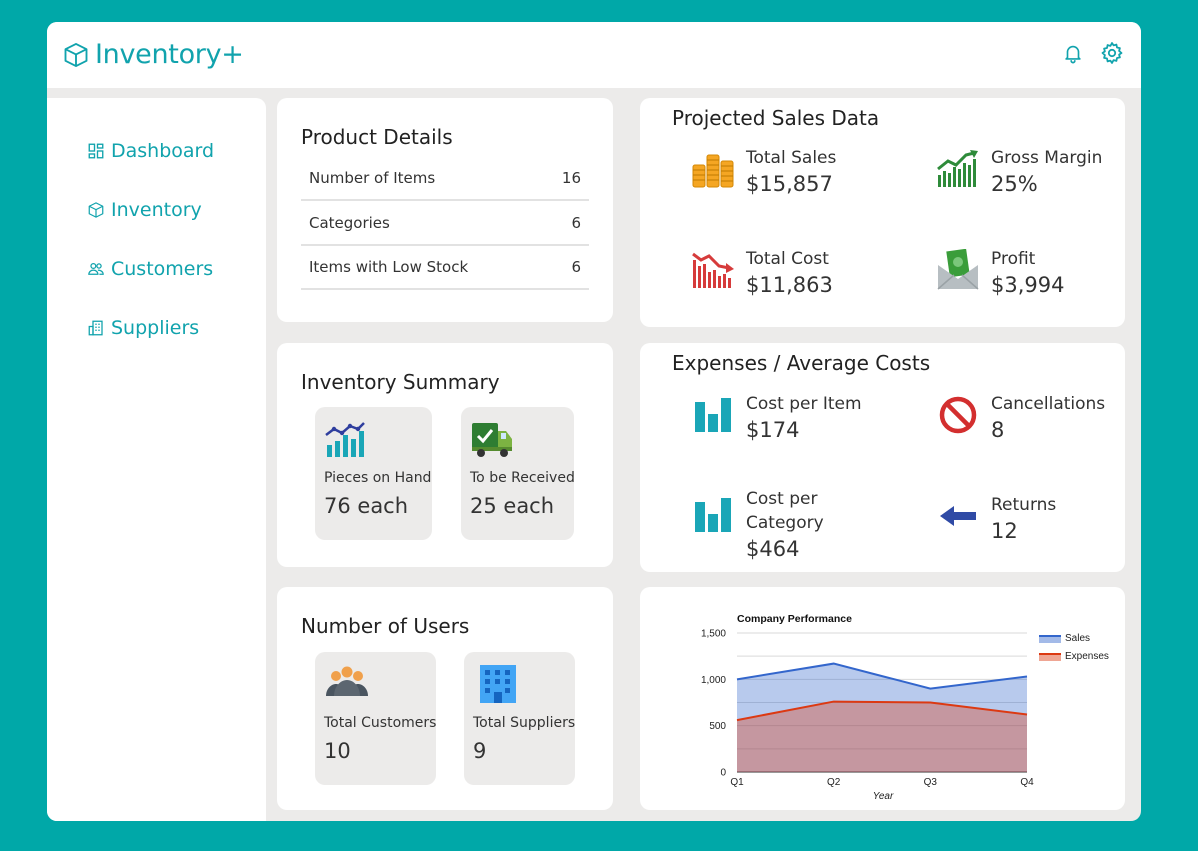  I want to click on total-suppliers-tile: Total Suppliers 9, so click(519, 718).